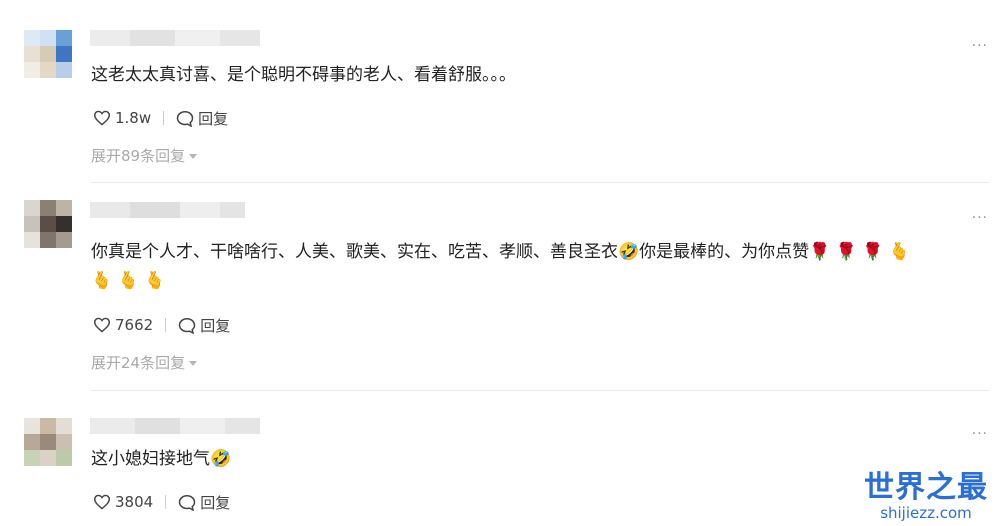 Image resolution: width=1000 pixels, height=526 pixels. I want to click on like-count: 1.8w, so click(133, 118).